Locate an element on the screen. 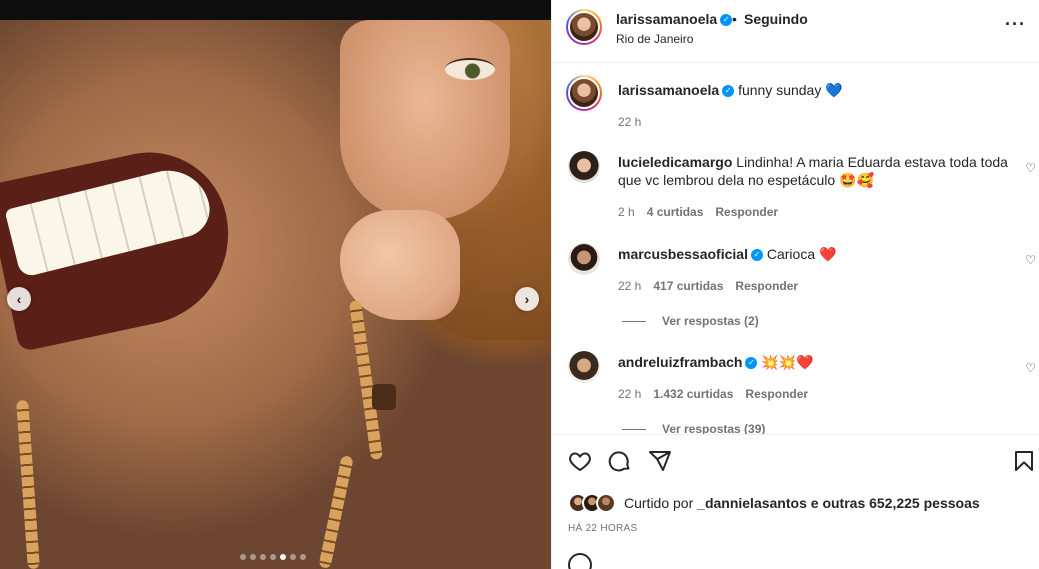 The image size is (1039, 569). liker-avatar is located at coordinates (606, 503).